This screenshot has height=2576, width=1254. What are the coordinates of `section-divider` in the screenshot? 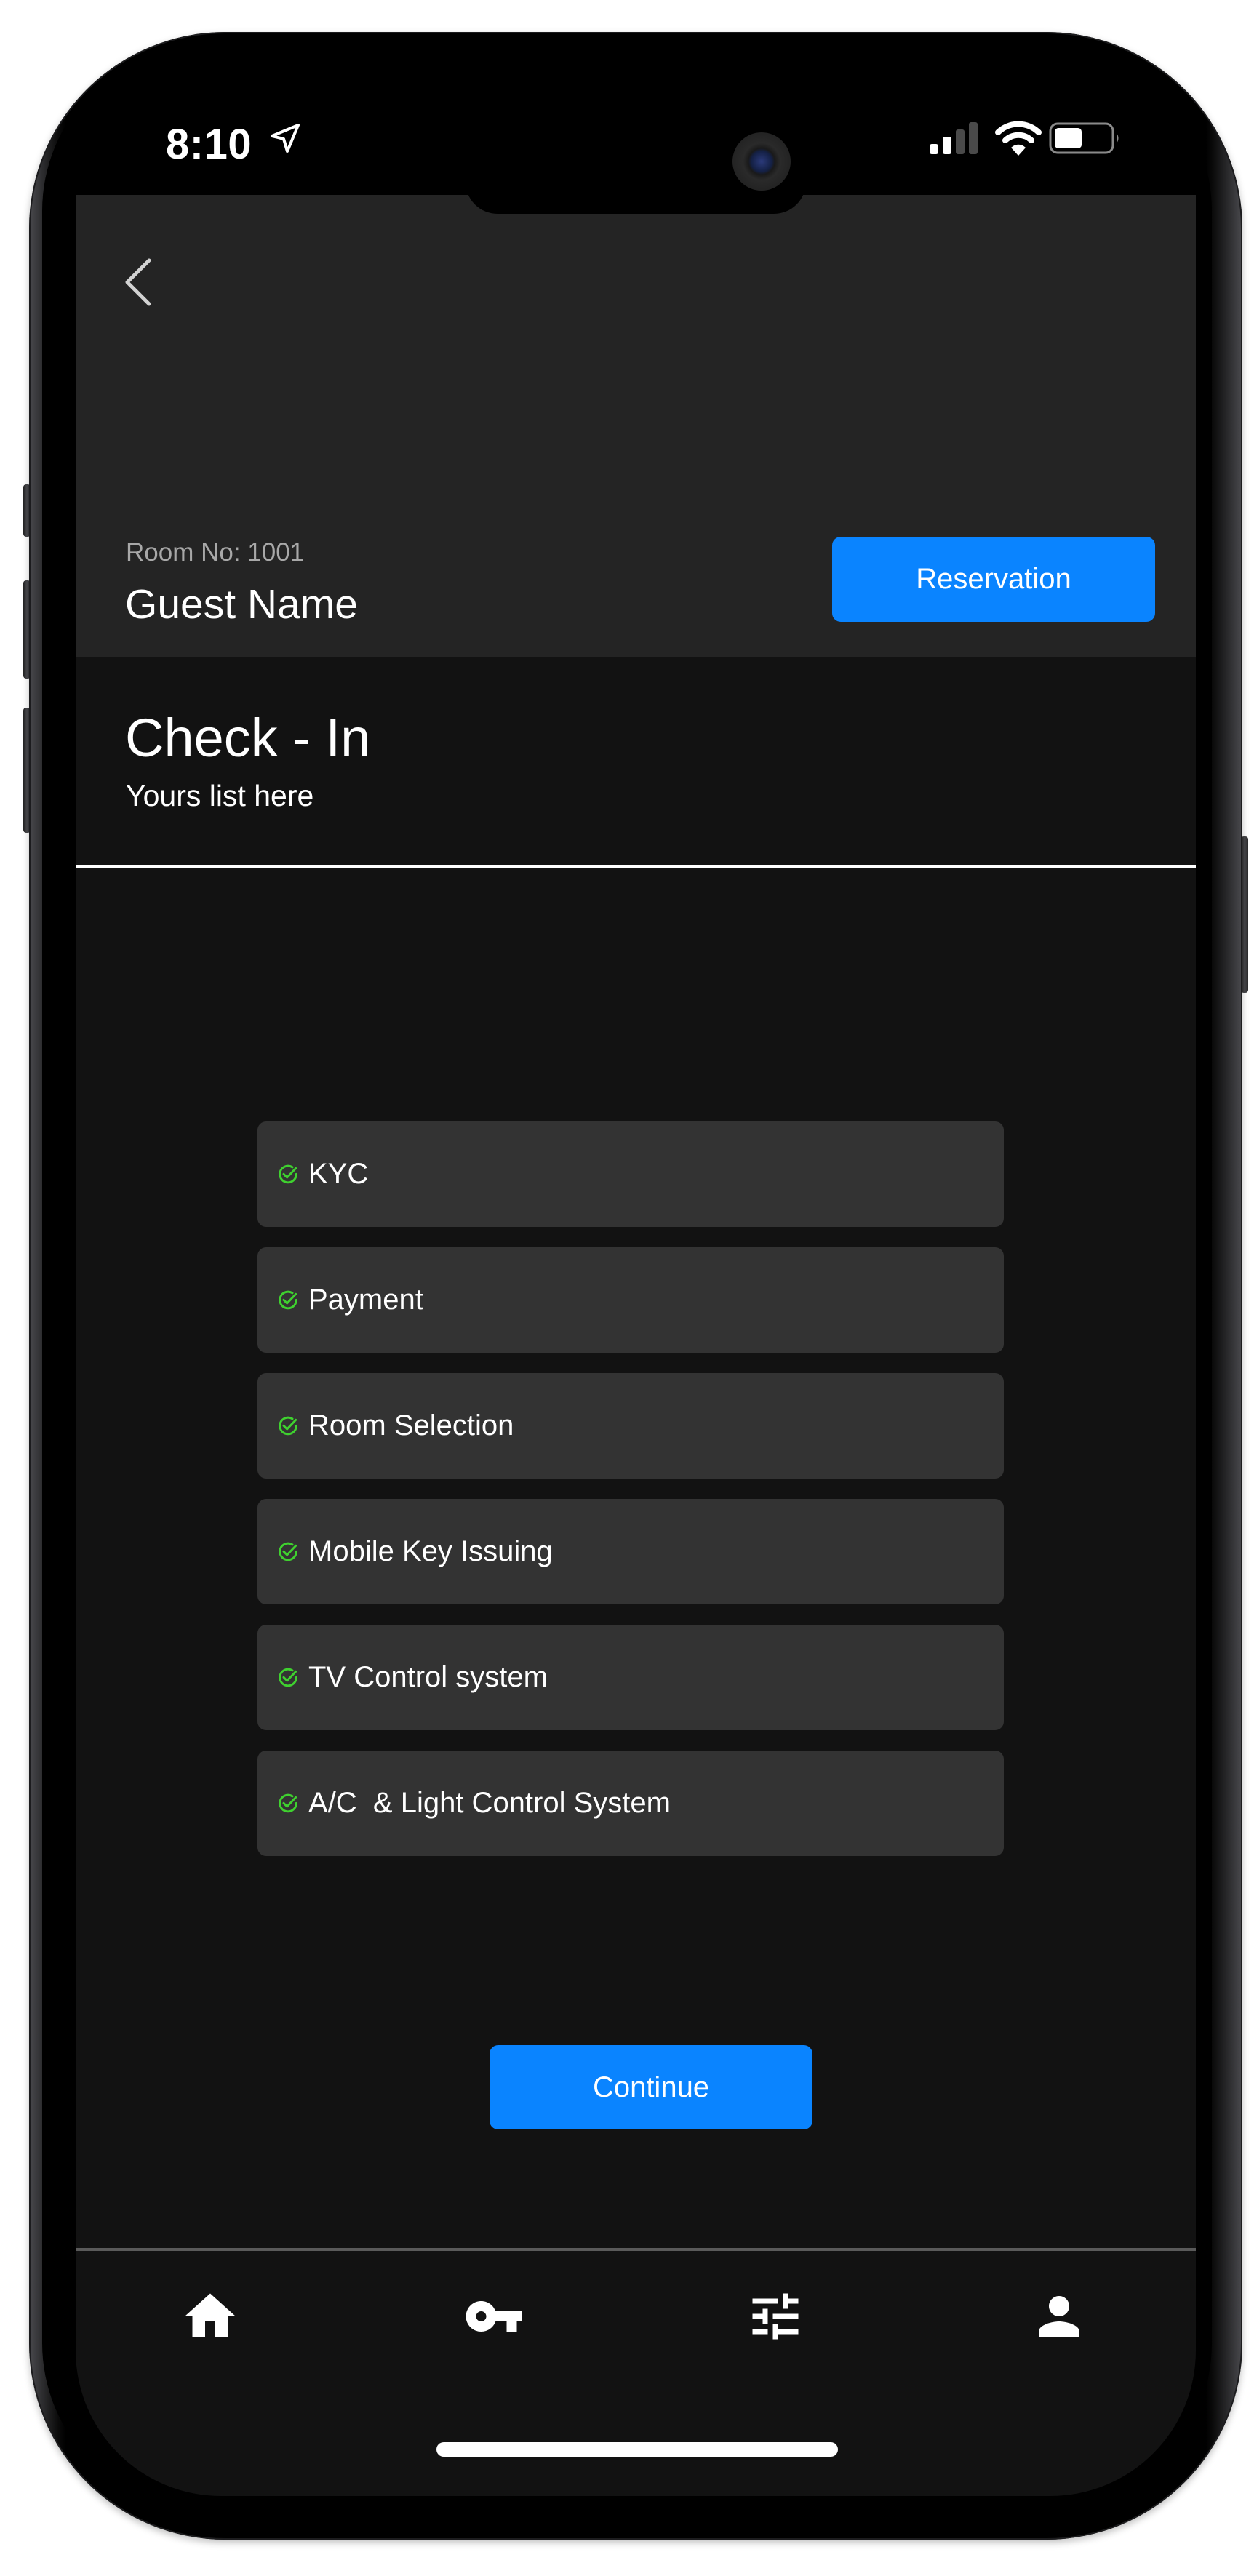 It's located at (636, 866).